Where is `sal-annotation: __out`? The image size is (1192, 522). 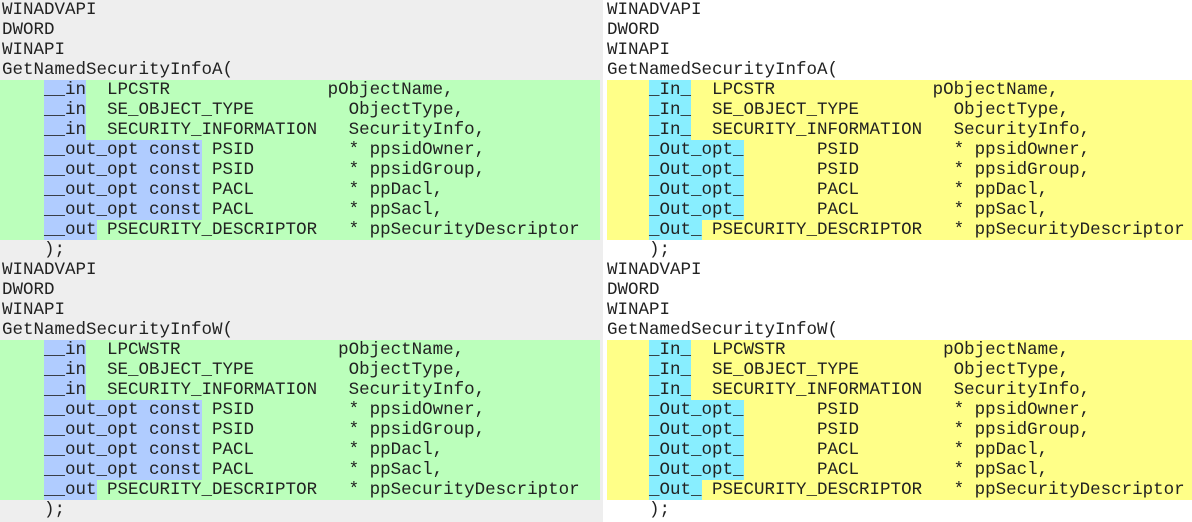
sal-annotation: __out is located at coordinates (70, 490).